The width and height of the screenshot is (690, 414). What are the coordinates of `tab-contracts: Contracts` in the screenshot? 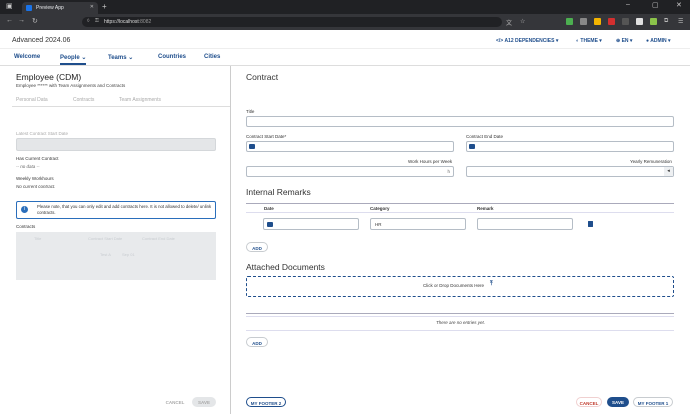 It's located at (83, 100).